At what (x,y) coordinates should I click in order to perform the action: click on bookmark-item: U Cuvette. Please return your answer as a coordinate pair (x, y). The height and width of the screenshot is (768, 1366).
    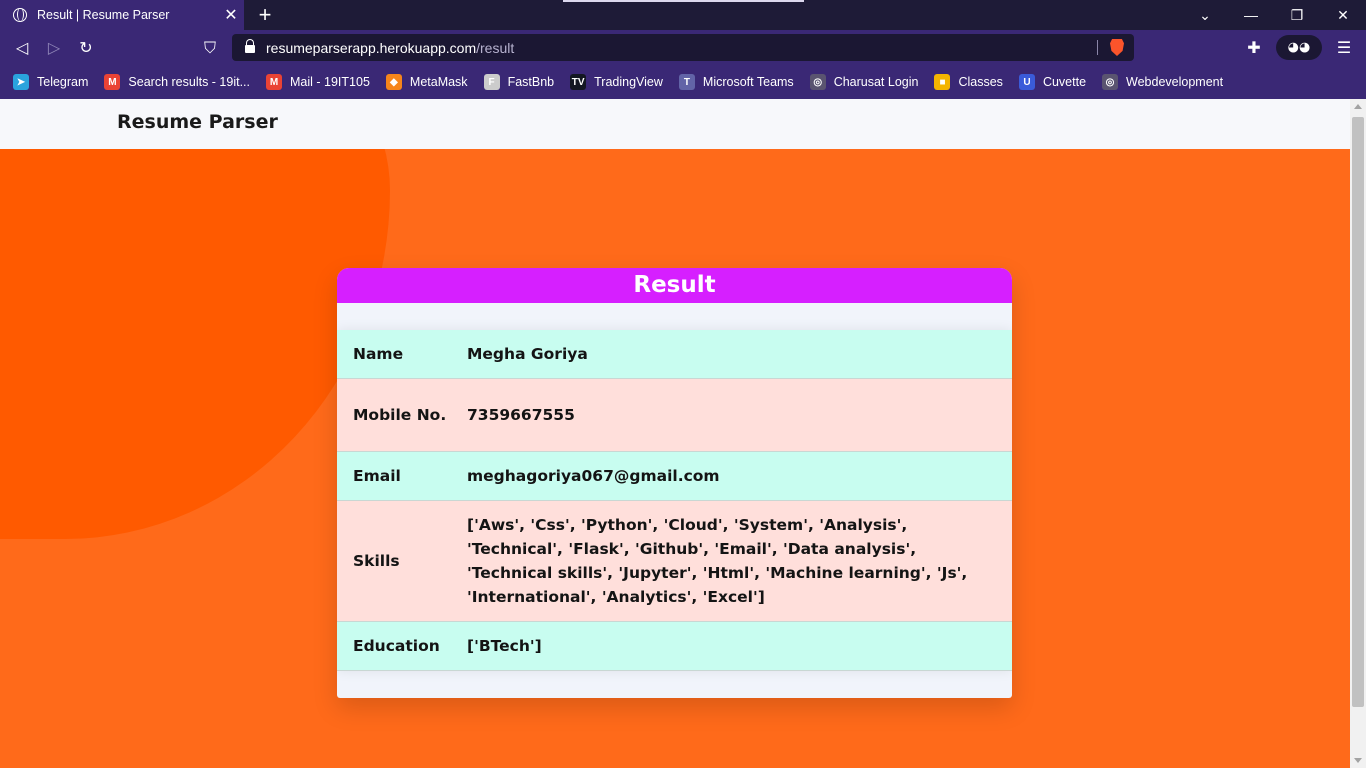
    Looking at the image, I should click on (1052, 82).